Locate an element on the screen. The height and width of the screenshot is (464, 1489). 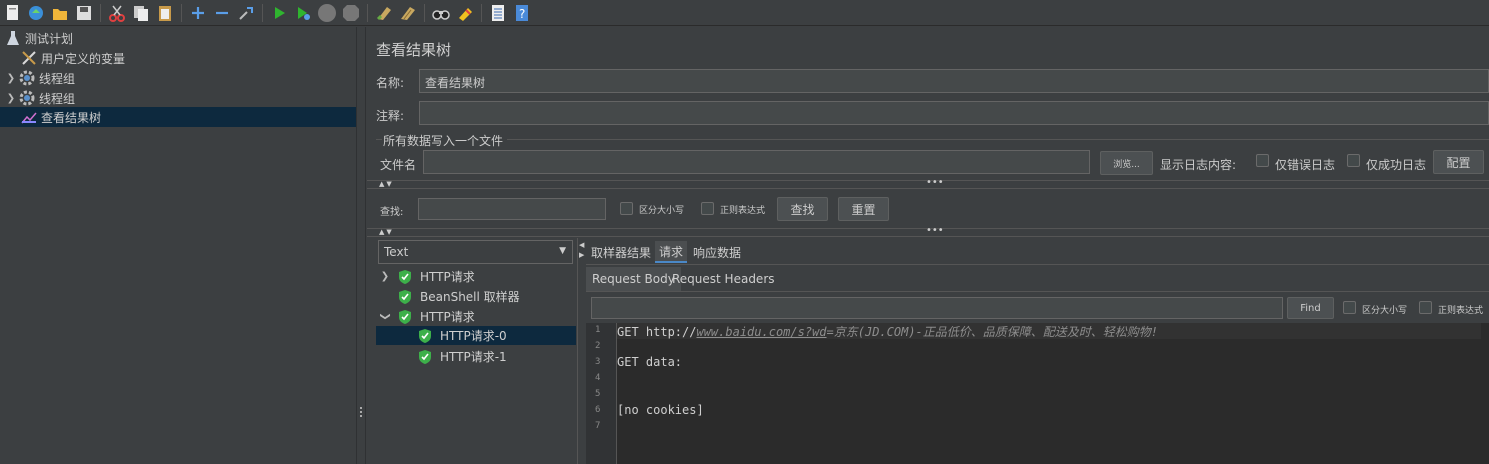
subtab-request-headers: Request Headers is located at coordinates (723, 279).